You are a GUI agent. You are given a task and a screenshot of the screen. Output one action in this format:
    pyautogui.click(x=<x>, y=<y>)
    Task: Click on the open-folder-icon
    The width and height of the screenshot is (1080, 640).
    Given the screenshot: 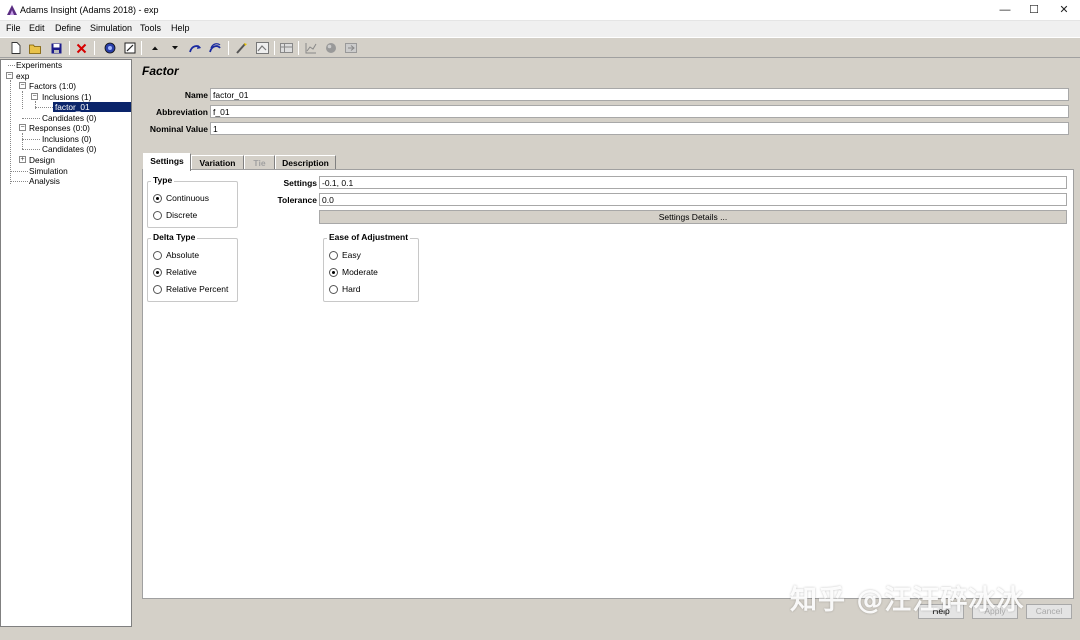 What is the action you would take?
    pyautogui.click(x=35, y=48)
    